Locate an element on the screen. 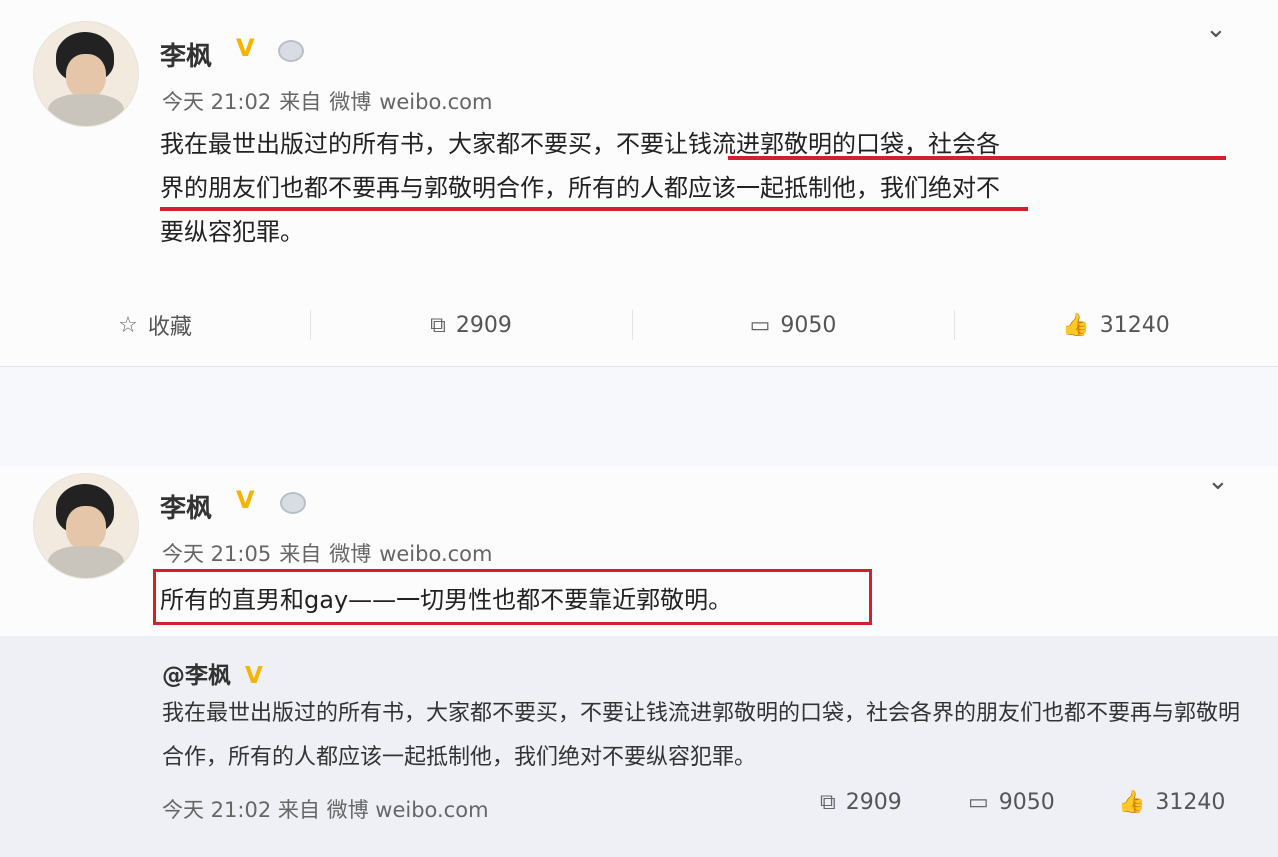 This screenshot has width=1278, height=857. post-text-line-3: 要纵容犯罪。 is located at coordinates (232, 232).